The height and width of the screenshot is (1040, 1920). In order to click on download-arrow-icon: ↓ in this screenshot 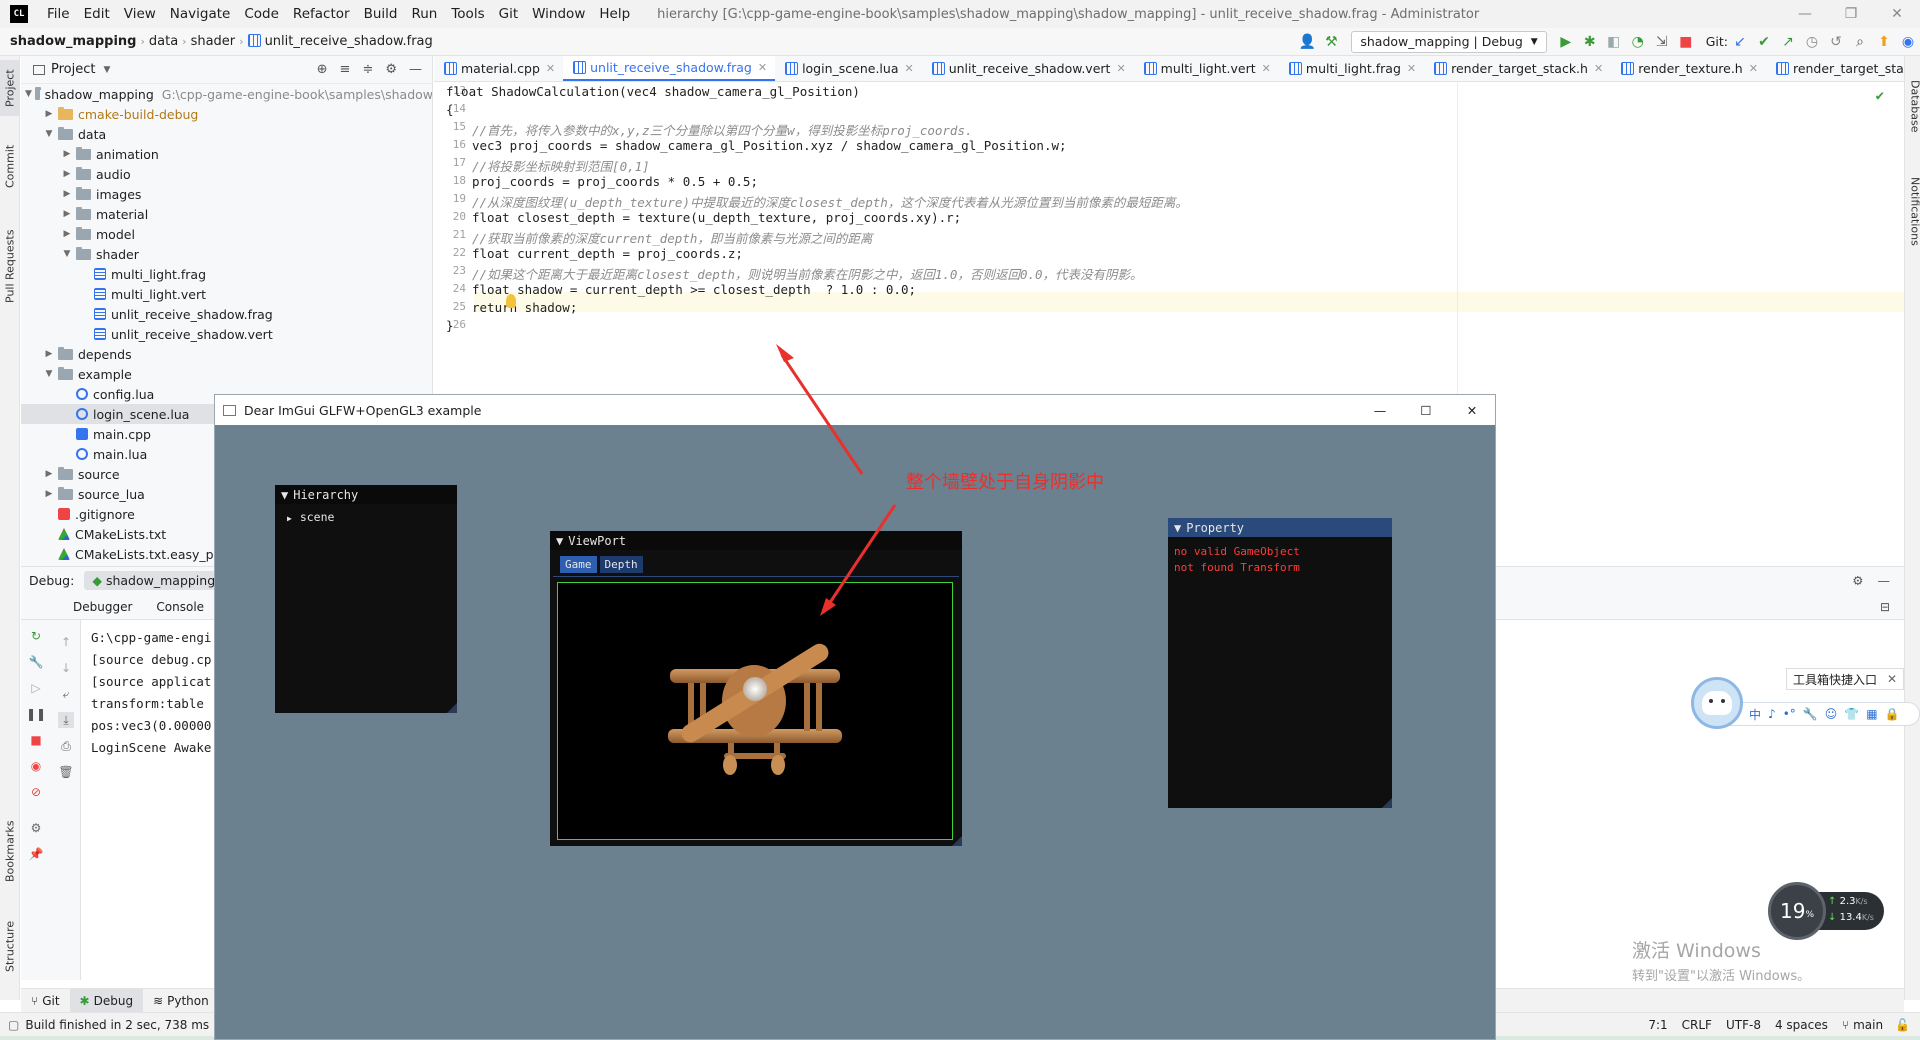, I will do `click(1832, 917)`.